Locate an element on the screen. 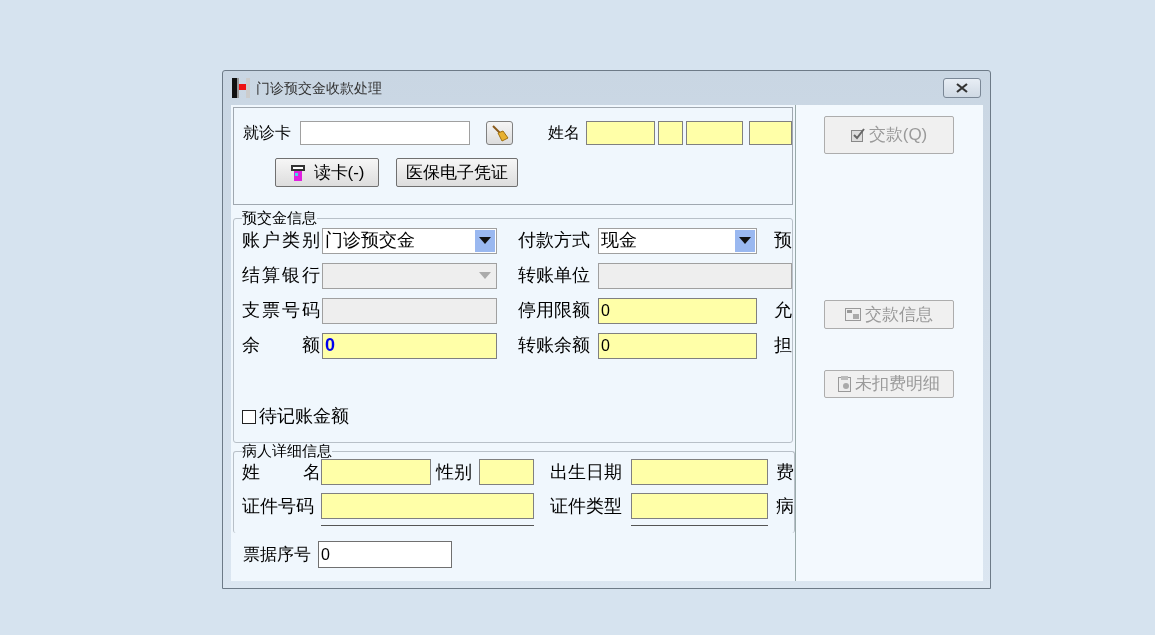  card-reader-icon is located at coordinates (297, 172).